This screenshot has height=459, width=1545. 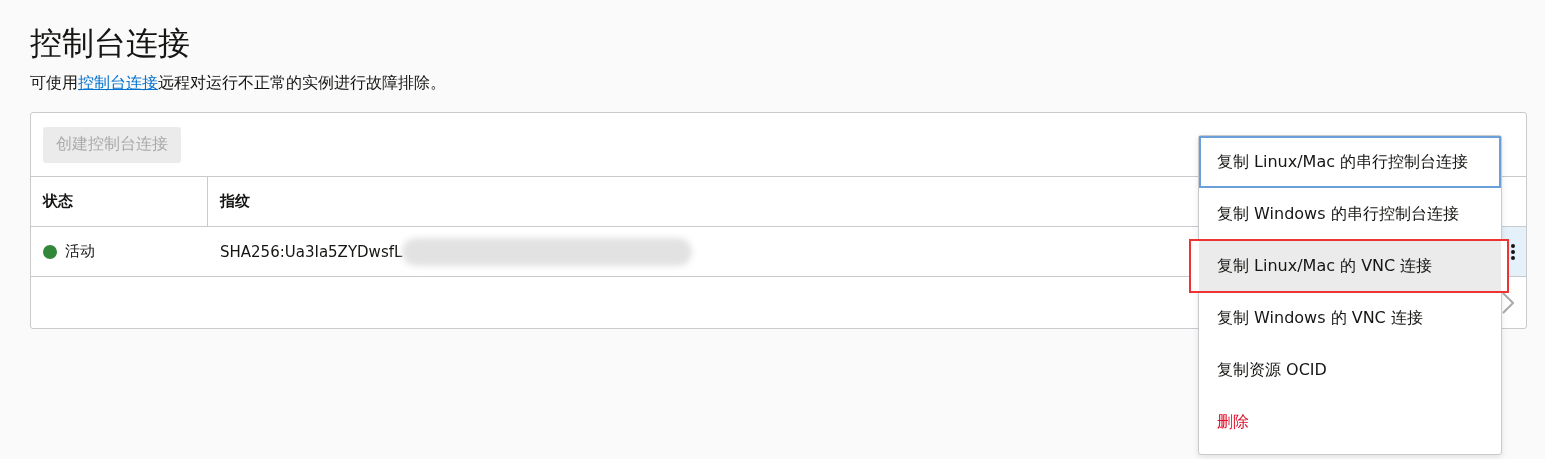 What do you see at coordinates (1350, 162) in the screenshot?
I see `menu-item: 复制 Linux/Mac 的串行控制台连接` at bounding box center [1350, 162].